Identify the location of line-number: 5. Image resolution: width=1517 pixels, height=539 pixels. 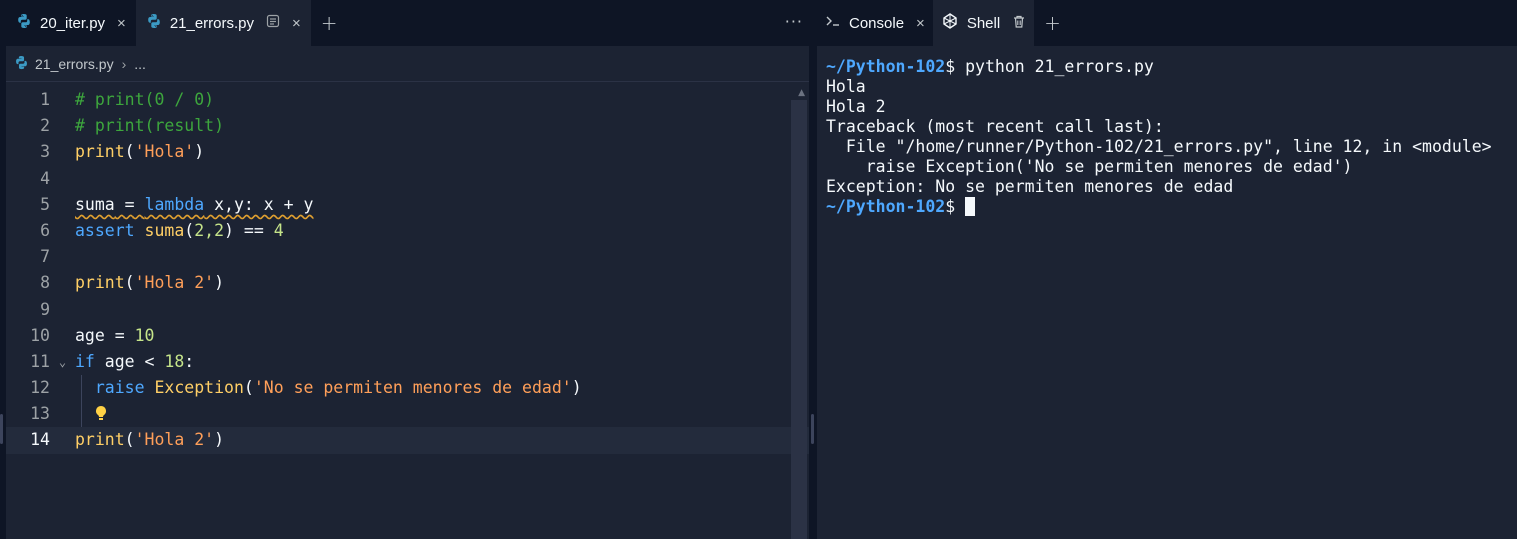
(45, 204).